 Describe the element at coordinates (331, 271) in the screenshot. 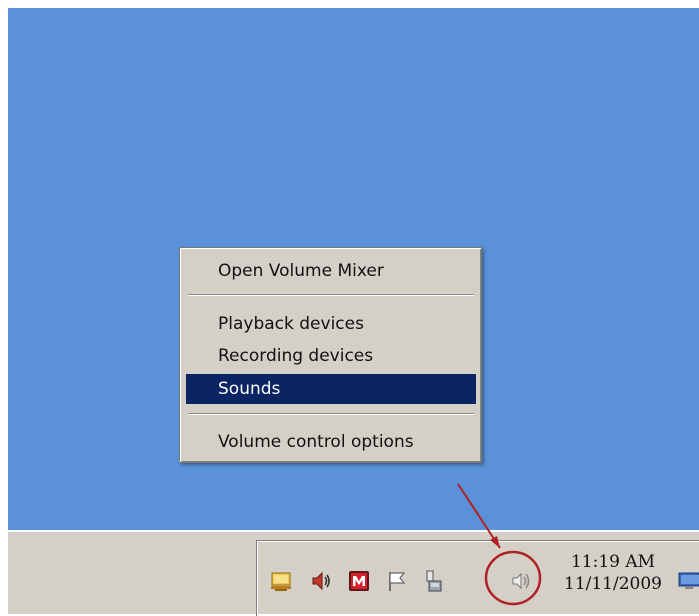

I see `menu-item-open-volume-mixer: Open Volume Mixer` at that location.